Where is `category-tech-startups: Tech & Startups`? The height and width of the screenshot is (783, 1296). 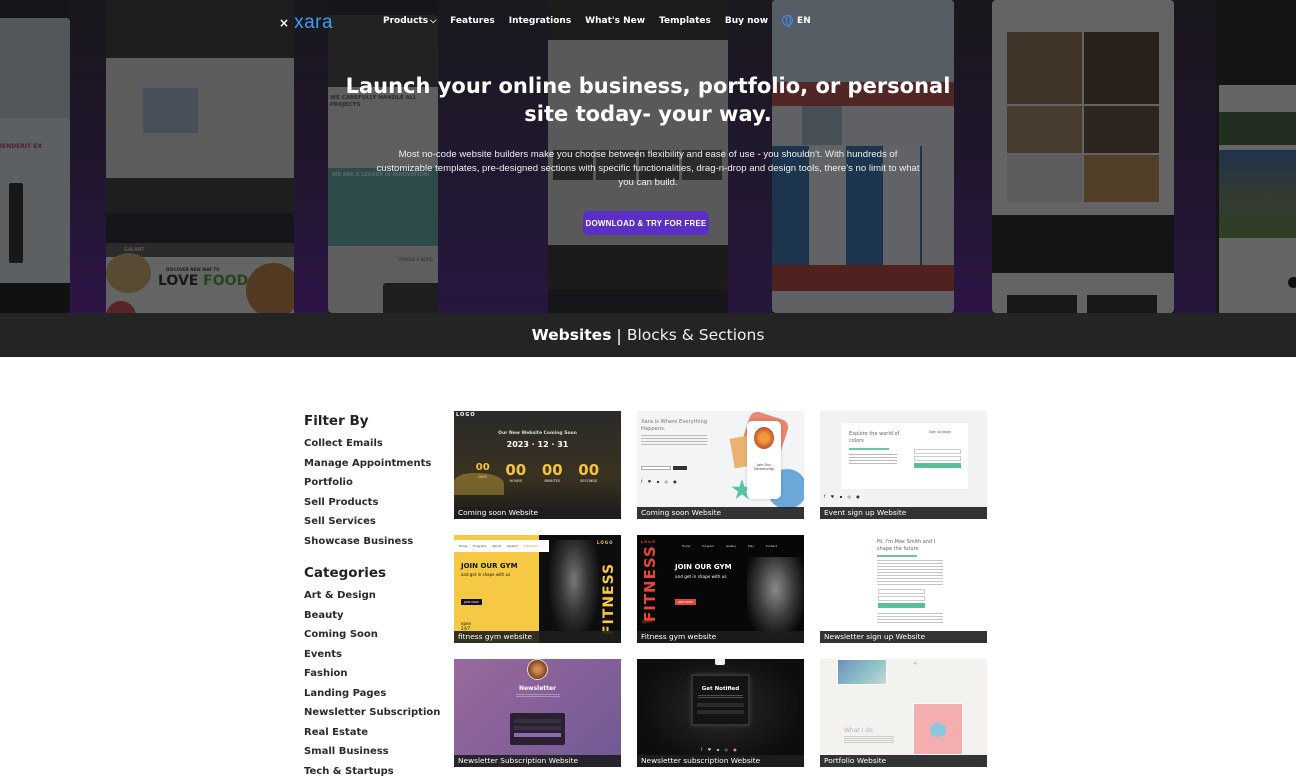
category-tech-startups: Tech & Startups is located at coordinates (374, 772).